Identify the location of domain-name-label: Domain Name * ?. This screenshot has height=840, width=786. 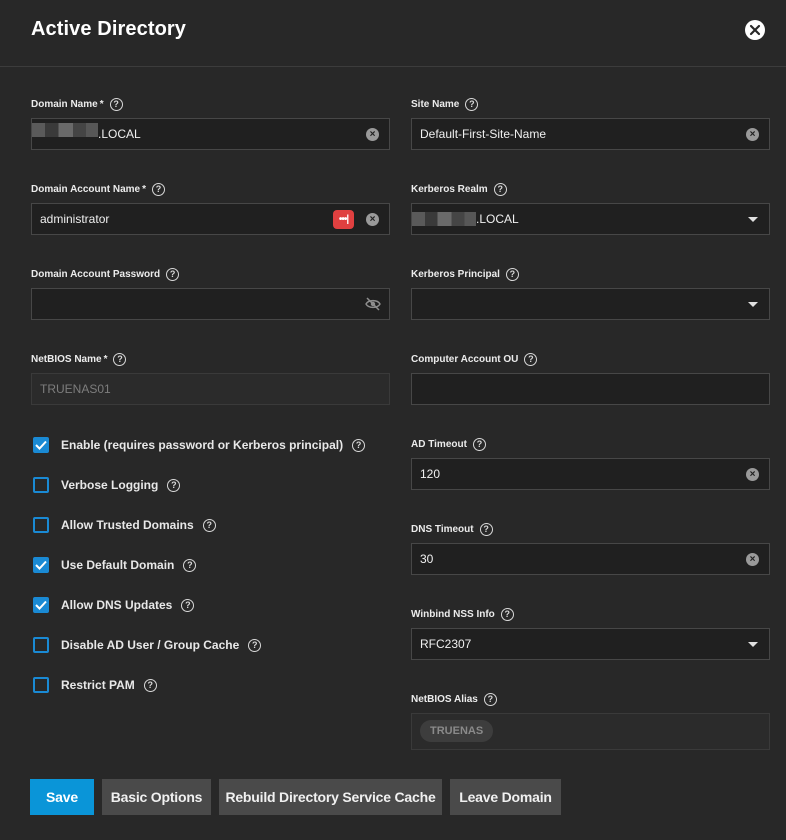
(77, 104).